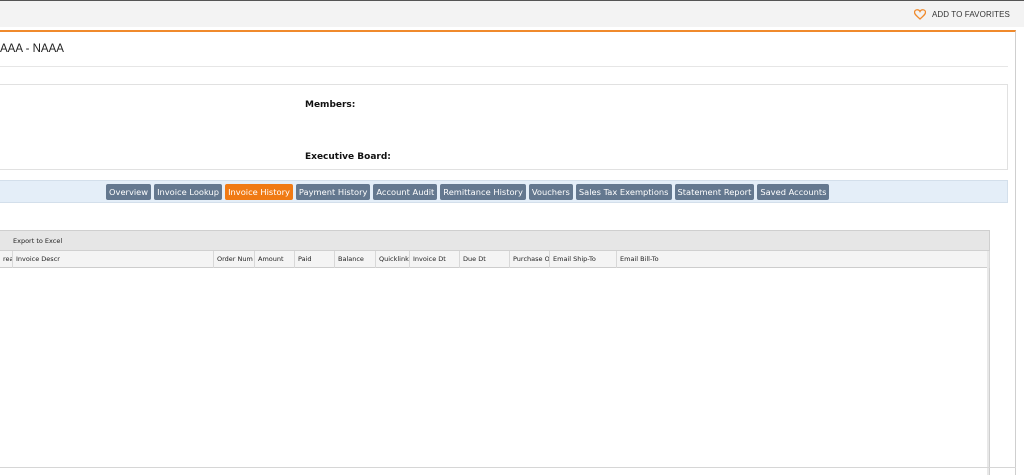  Describe the element at coordinates (6, 259) in the screenshot. I see `column-header-rea: rea` at that location.